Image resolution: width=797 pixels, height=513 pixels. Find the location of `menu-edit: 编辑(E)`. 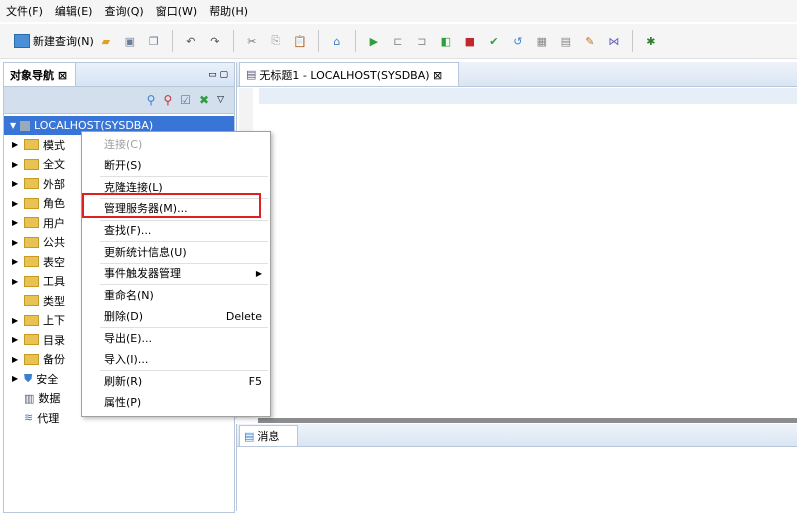

menu-edit: 编辑(E) is located at coordinates (74, 11).